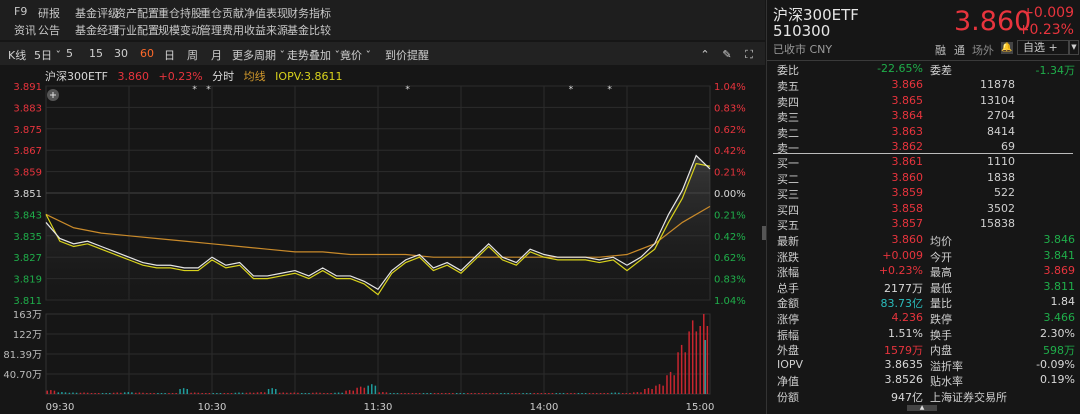 The height and width of the screenshot is (414, 1080). What do you see at coordinates (788, 241) in the screenshot?
I see `stat-label: 最新` at bounding box center [788, 241].